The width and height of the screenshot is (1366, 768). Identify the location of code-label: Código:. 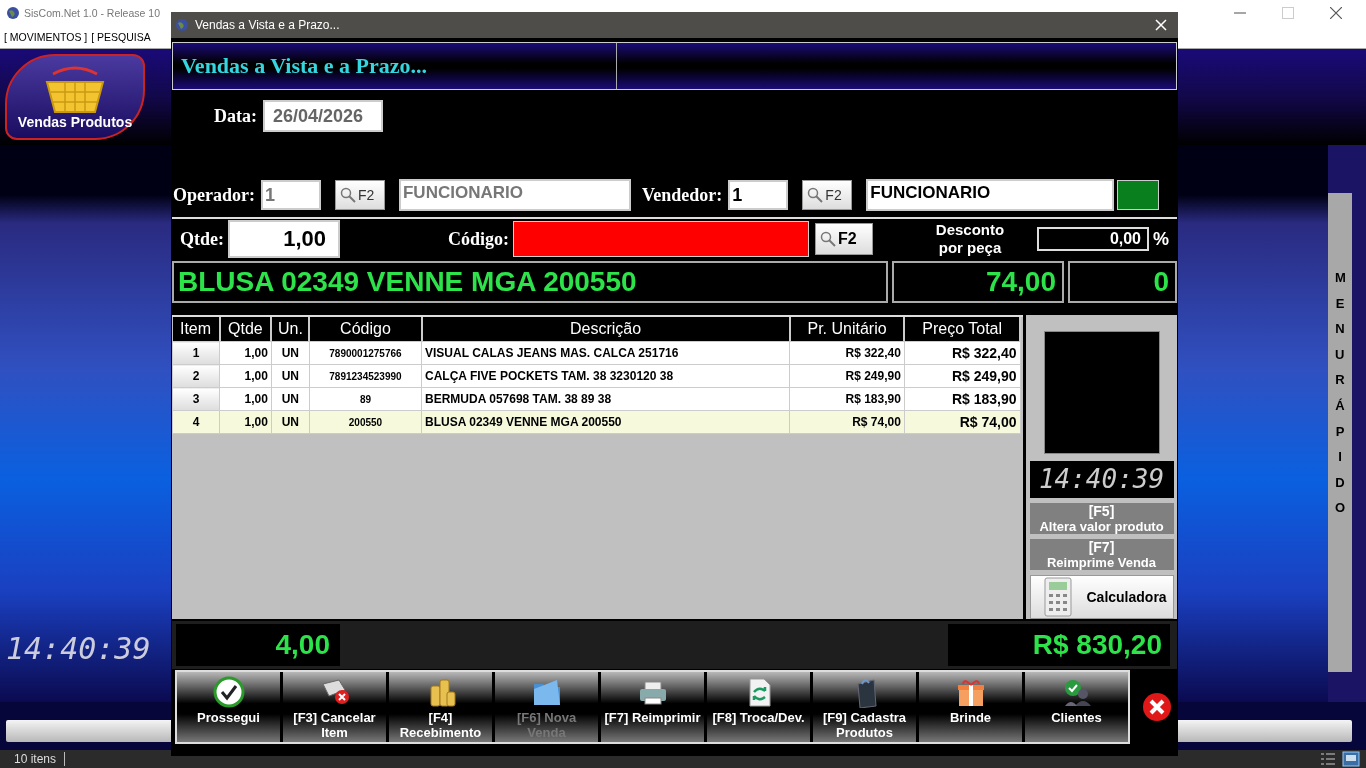
(478, 239).